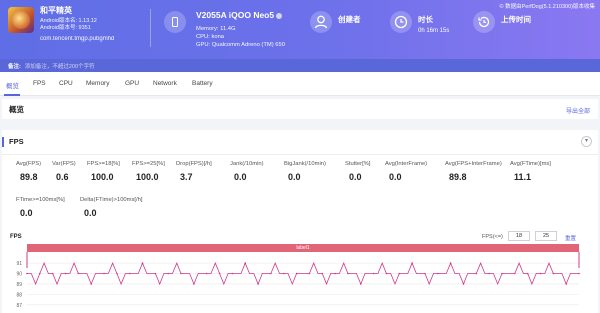 The width and height of the screenshot is (600, 313). I want to click on tab-fps: FPS, so click(39, 83).